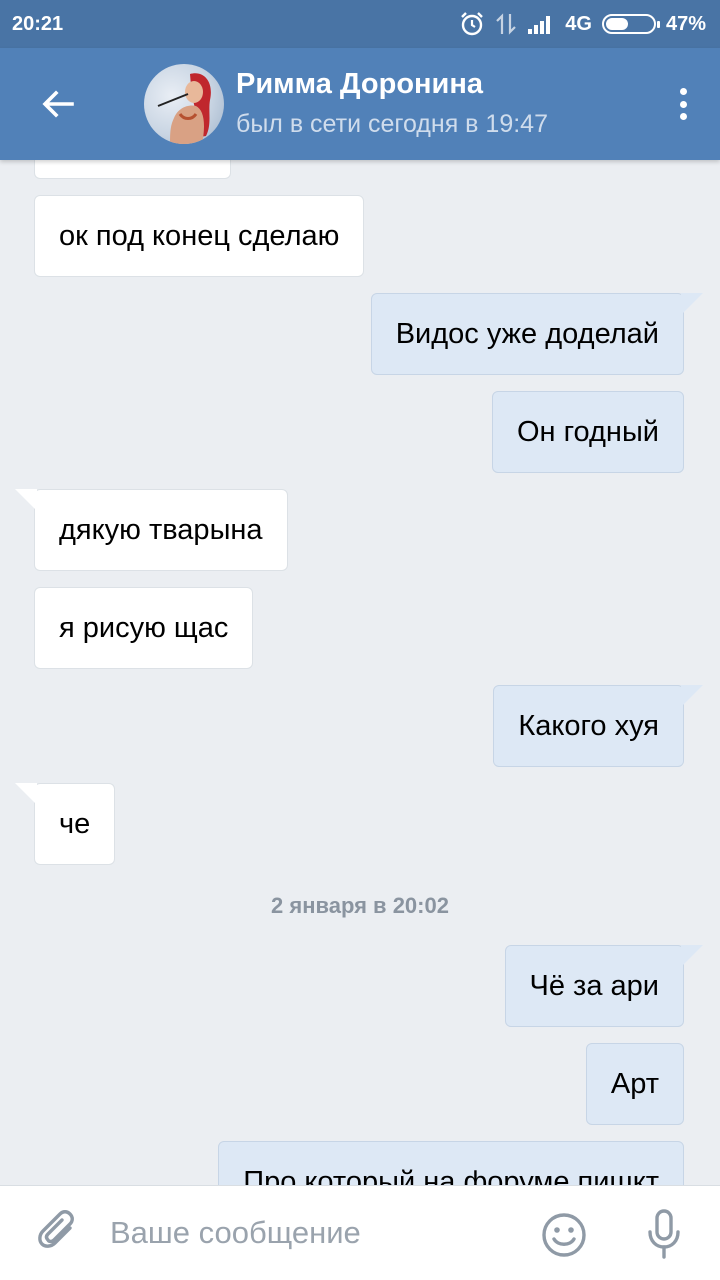 Image resolution: width=720 pixels, height=1280 pixels. Describe the element at coordinates (56, 1229) in the screenshot. I see `paperclip-icon` at that location.